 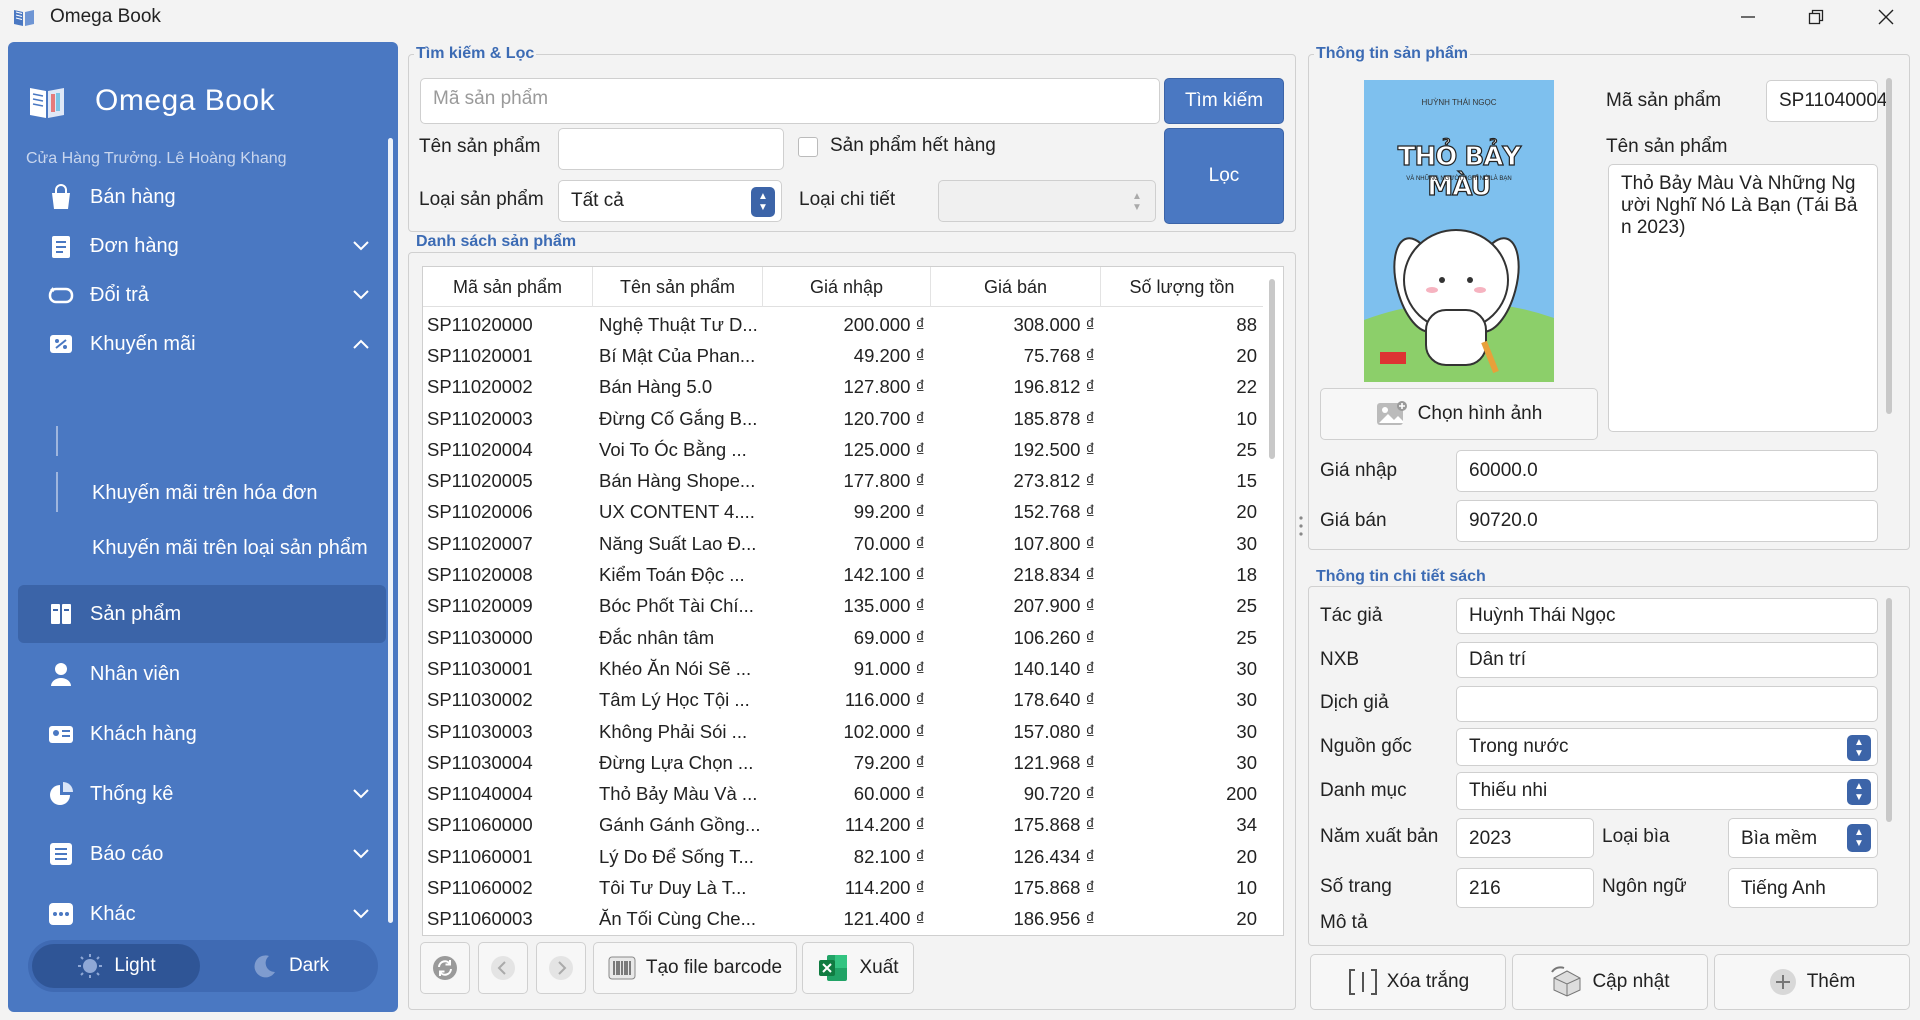 I want to click on choose-image-button: Chọn hình ảnh, so click(x=1459, y=414).